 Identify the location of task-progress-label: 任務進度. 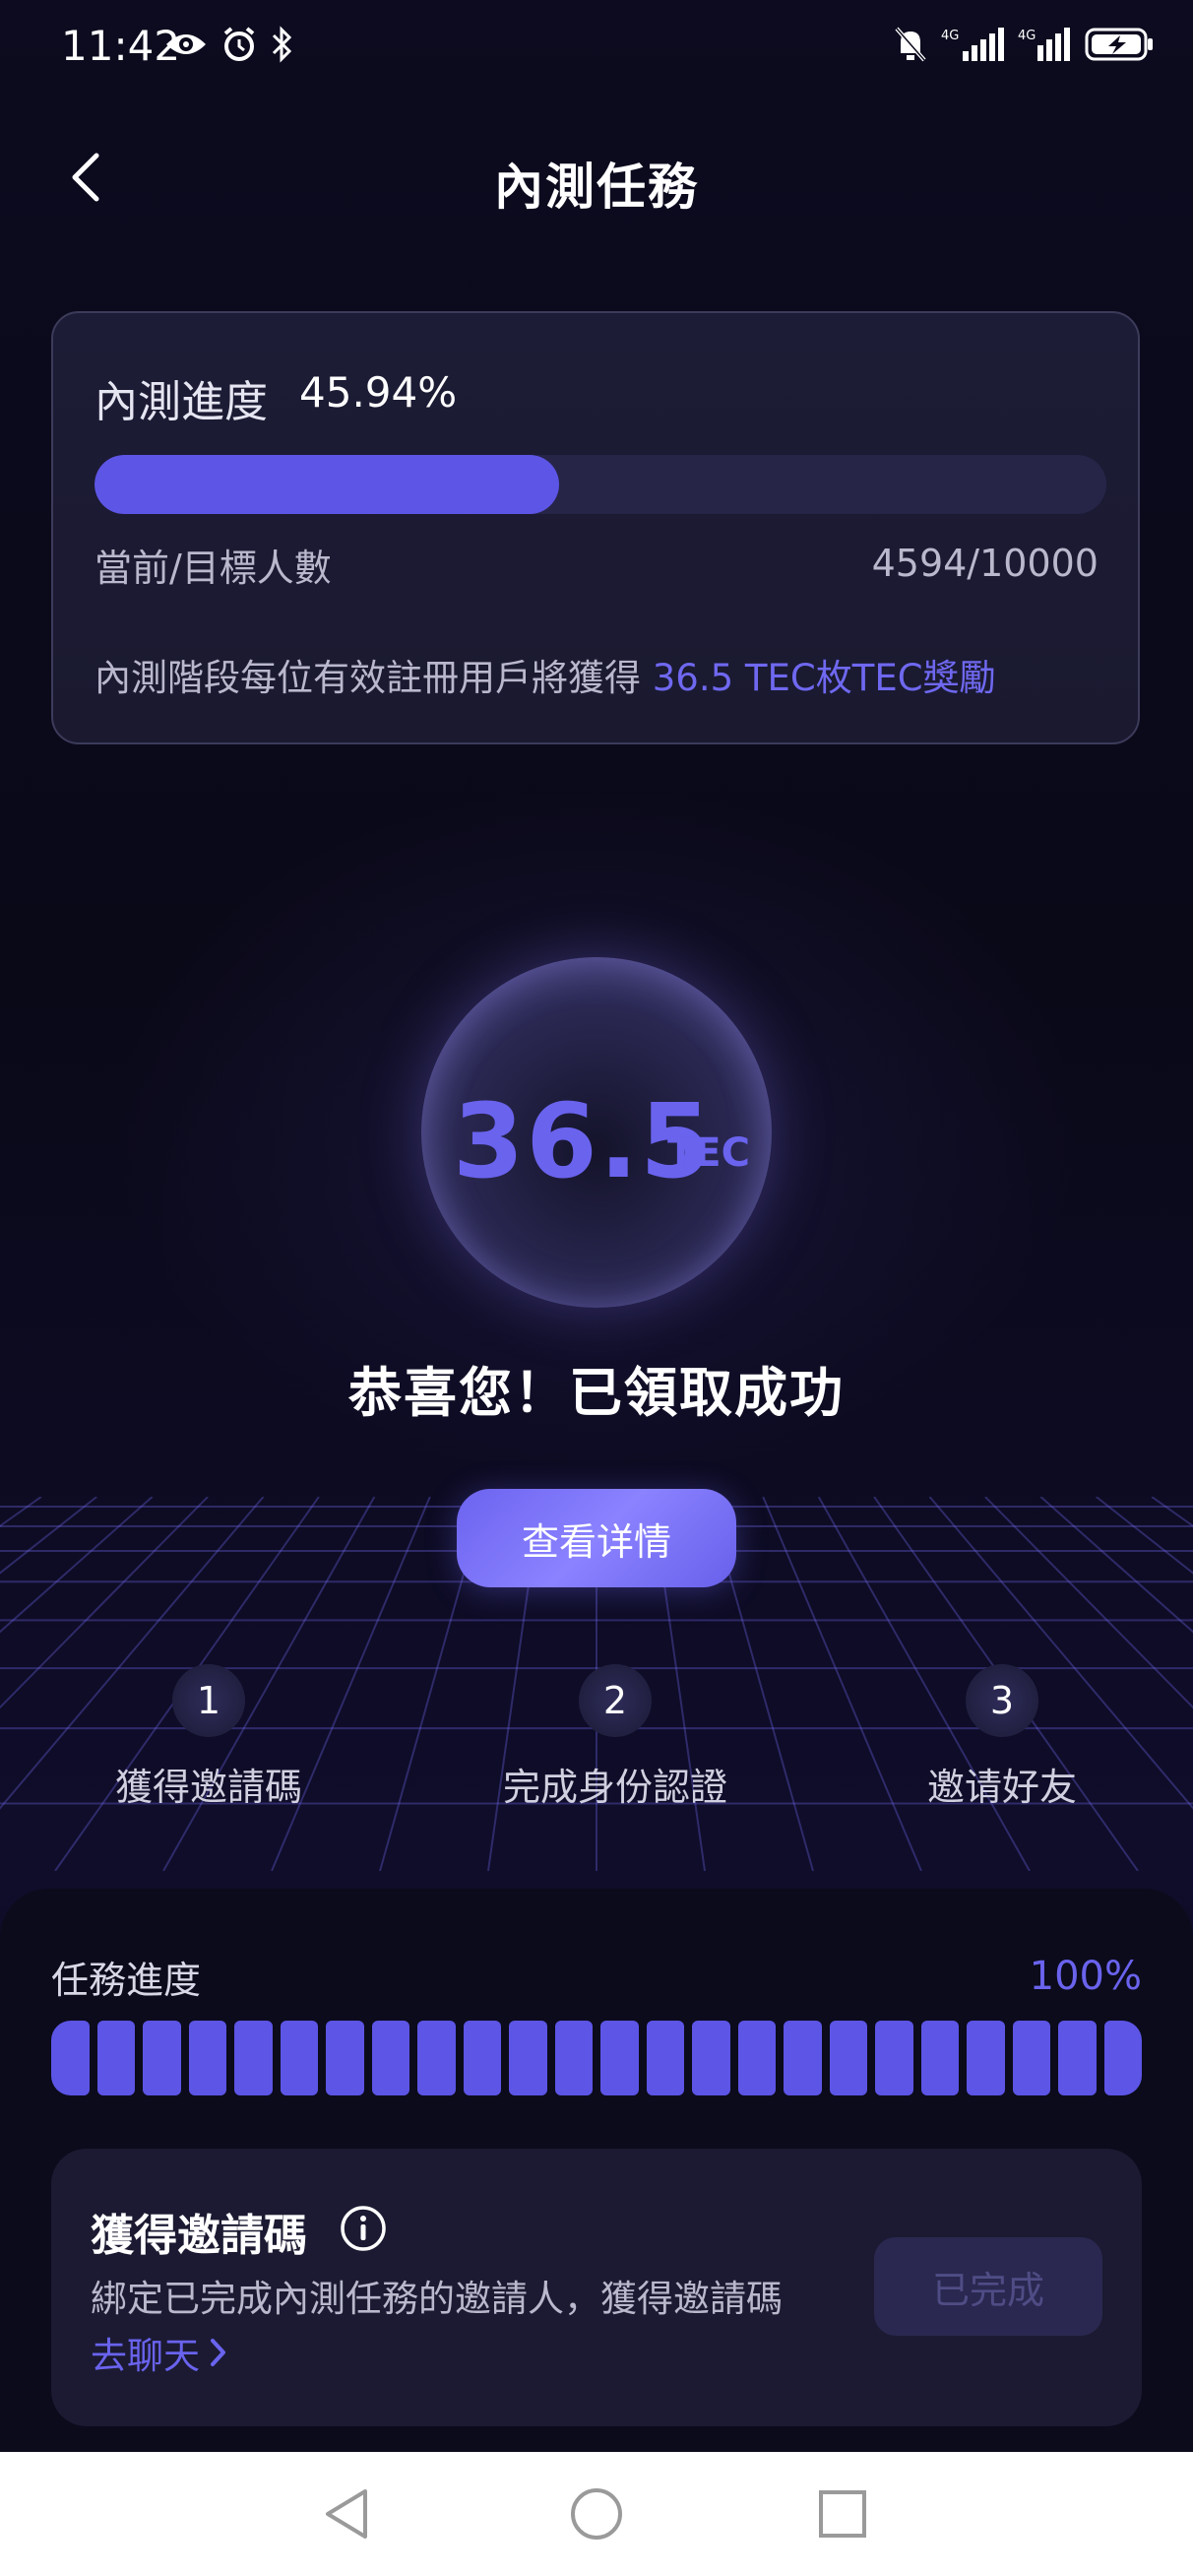
(126, 1980).